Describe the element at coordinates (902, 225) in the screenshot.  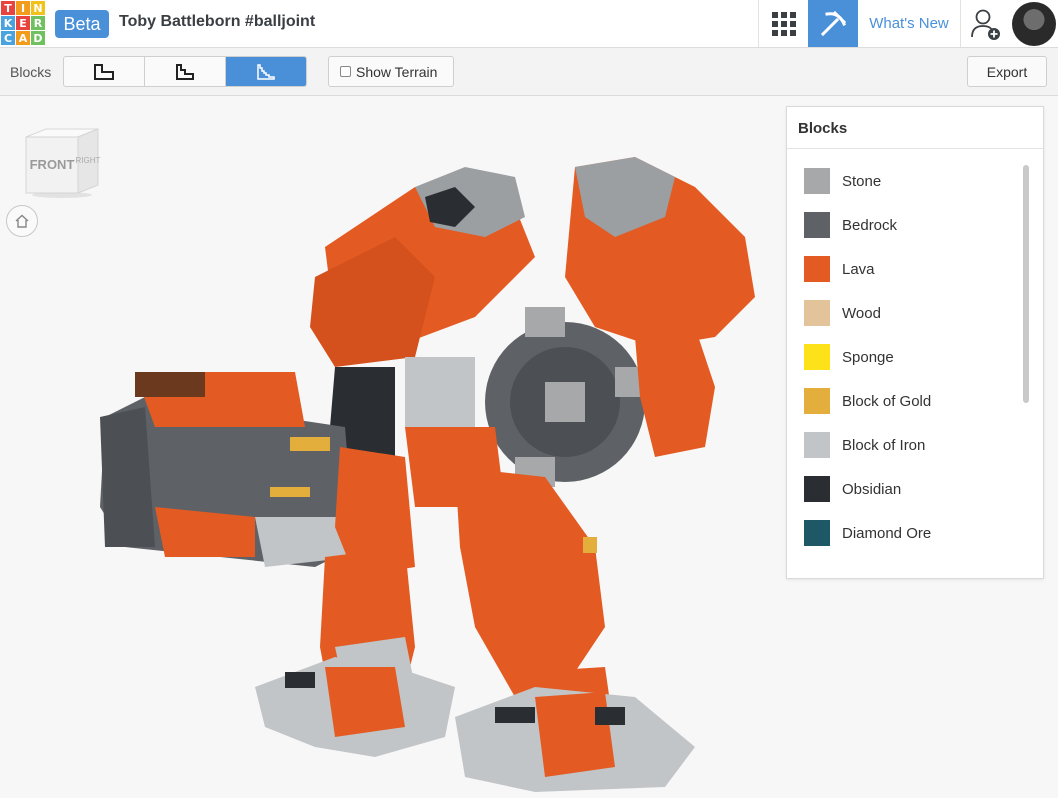
I see `block-item-bedrock: Bedrock` at that location.